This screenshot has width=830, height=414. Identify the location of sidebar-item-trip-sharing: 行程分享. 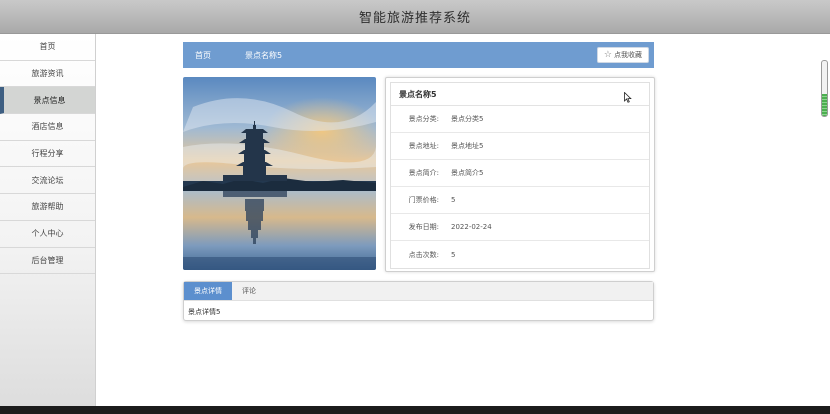
(47, 154).